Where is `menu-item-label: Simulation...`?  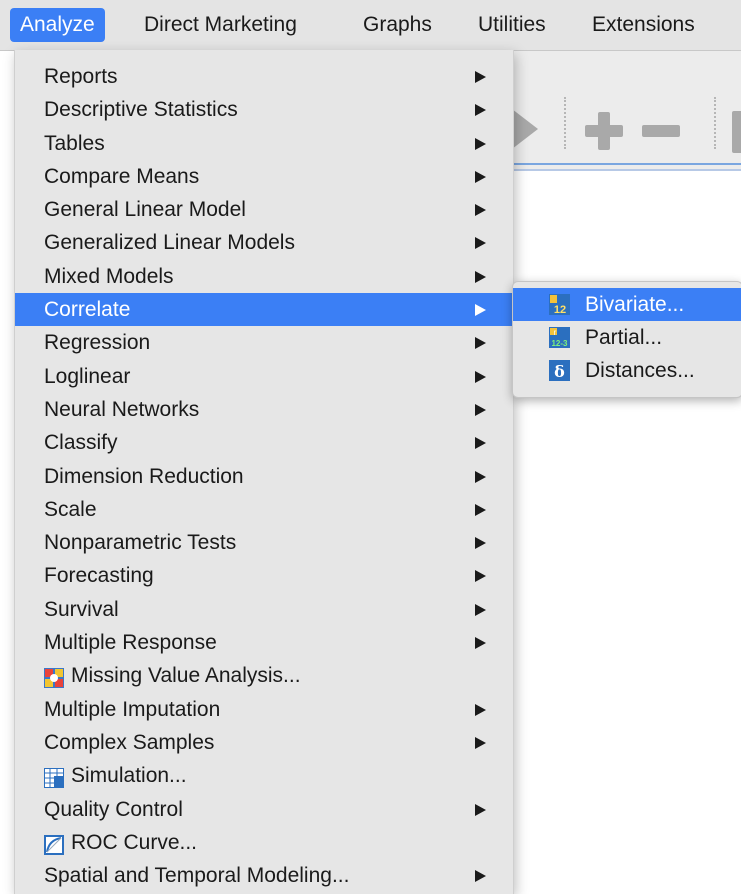 menu-item-label: Simulation... is located at coordinates (129, 776).